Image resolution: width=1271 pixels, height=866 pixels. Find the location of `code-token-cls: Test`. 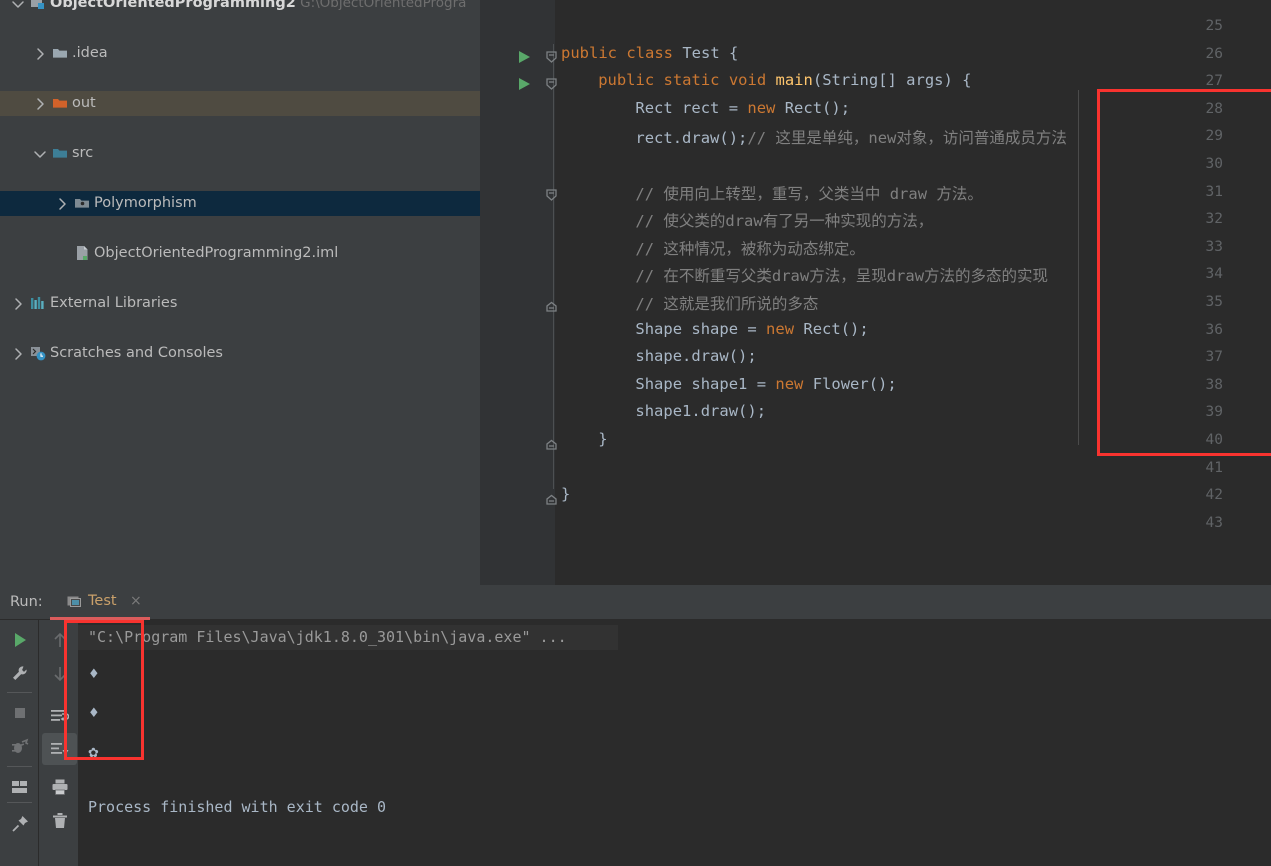

code-token-cls: Test is located at coordinates (701, 52).